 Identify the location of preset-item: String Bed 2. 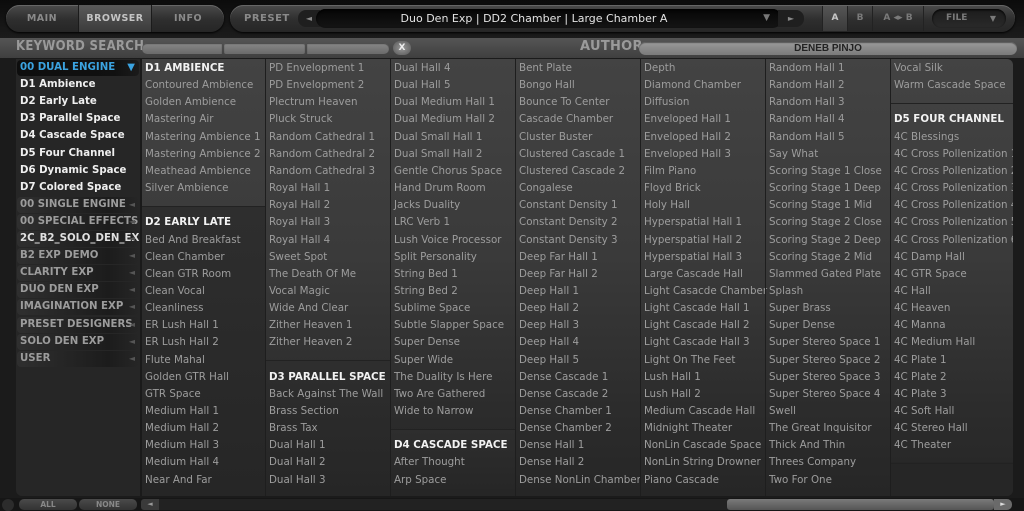
(426, 291).